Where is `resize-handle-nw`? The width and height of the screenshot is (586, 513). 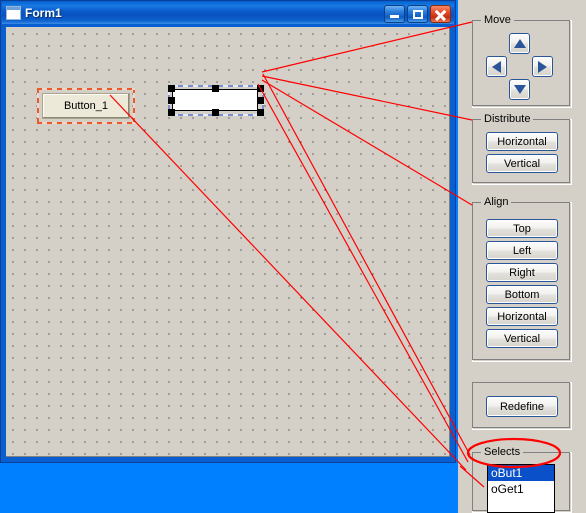 resize-handle-nw is located at coordinates (171, 88).